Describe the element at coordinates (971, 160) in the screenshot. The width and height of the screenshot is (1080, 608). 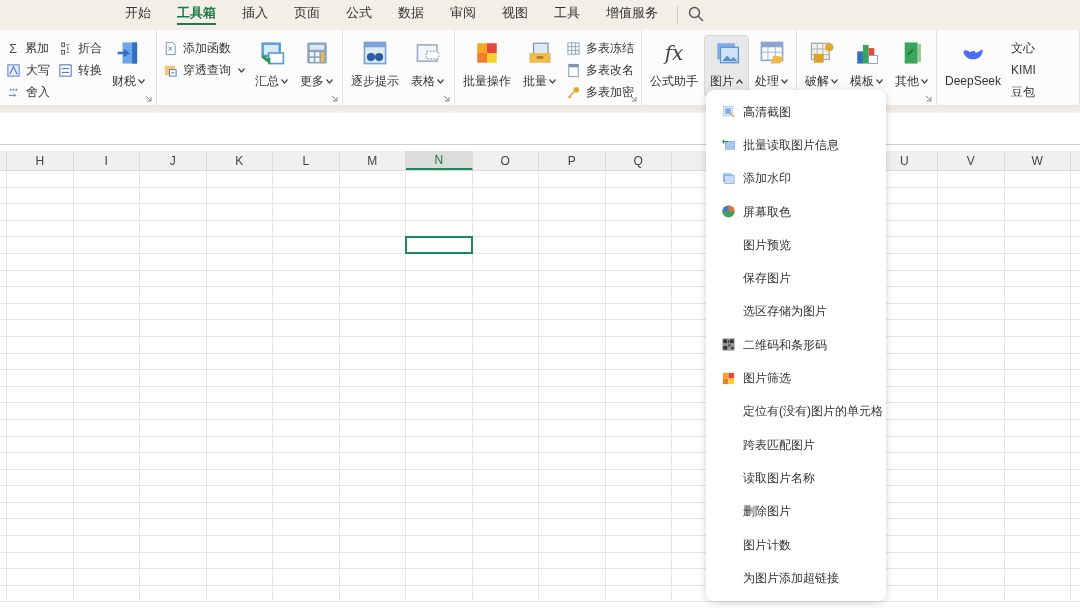
I see `column-header: V` at that location.